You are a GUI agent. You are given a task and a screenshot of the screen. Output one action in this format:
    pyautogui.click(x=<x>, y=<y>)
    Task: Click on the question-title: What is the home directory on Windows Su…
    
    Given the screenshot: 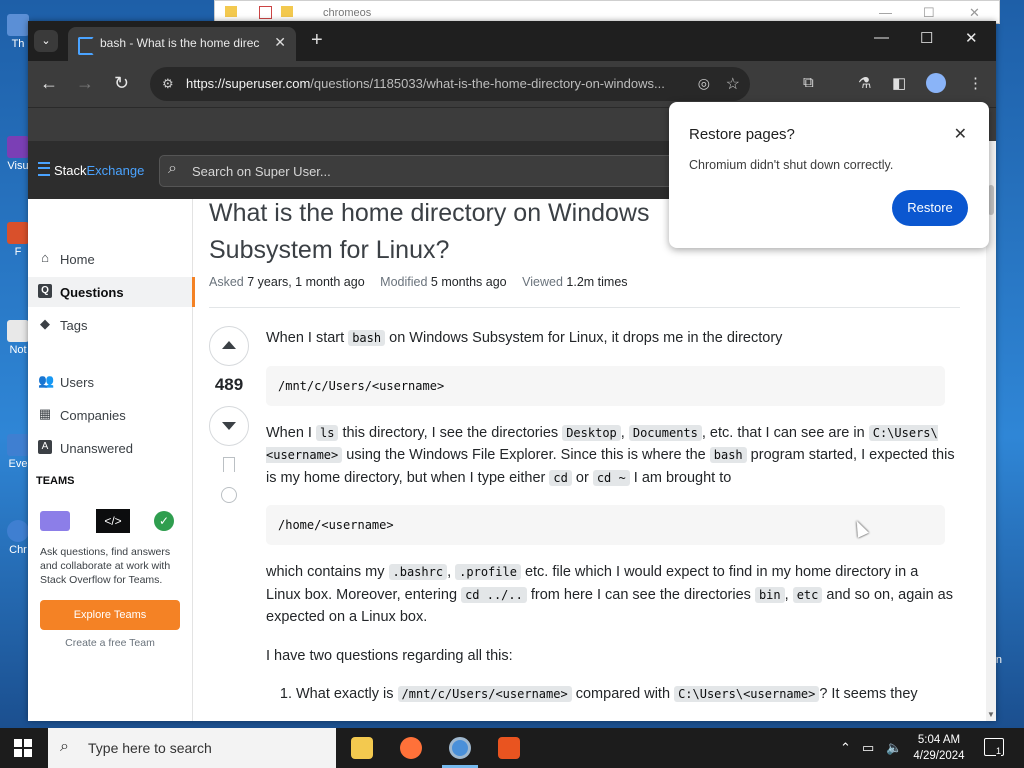 What is the action you would take?
    pyautogui.click(x=469, y=234)
    